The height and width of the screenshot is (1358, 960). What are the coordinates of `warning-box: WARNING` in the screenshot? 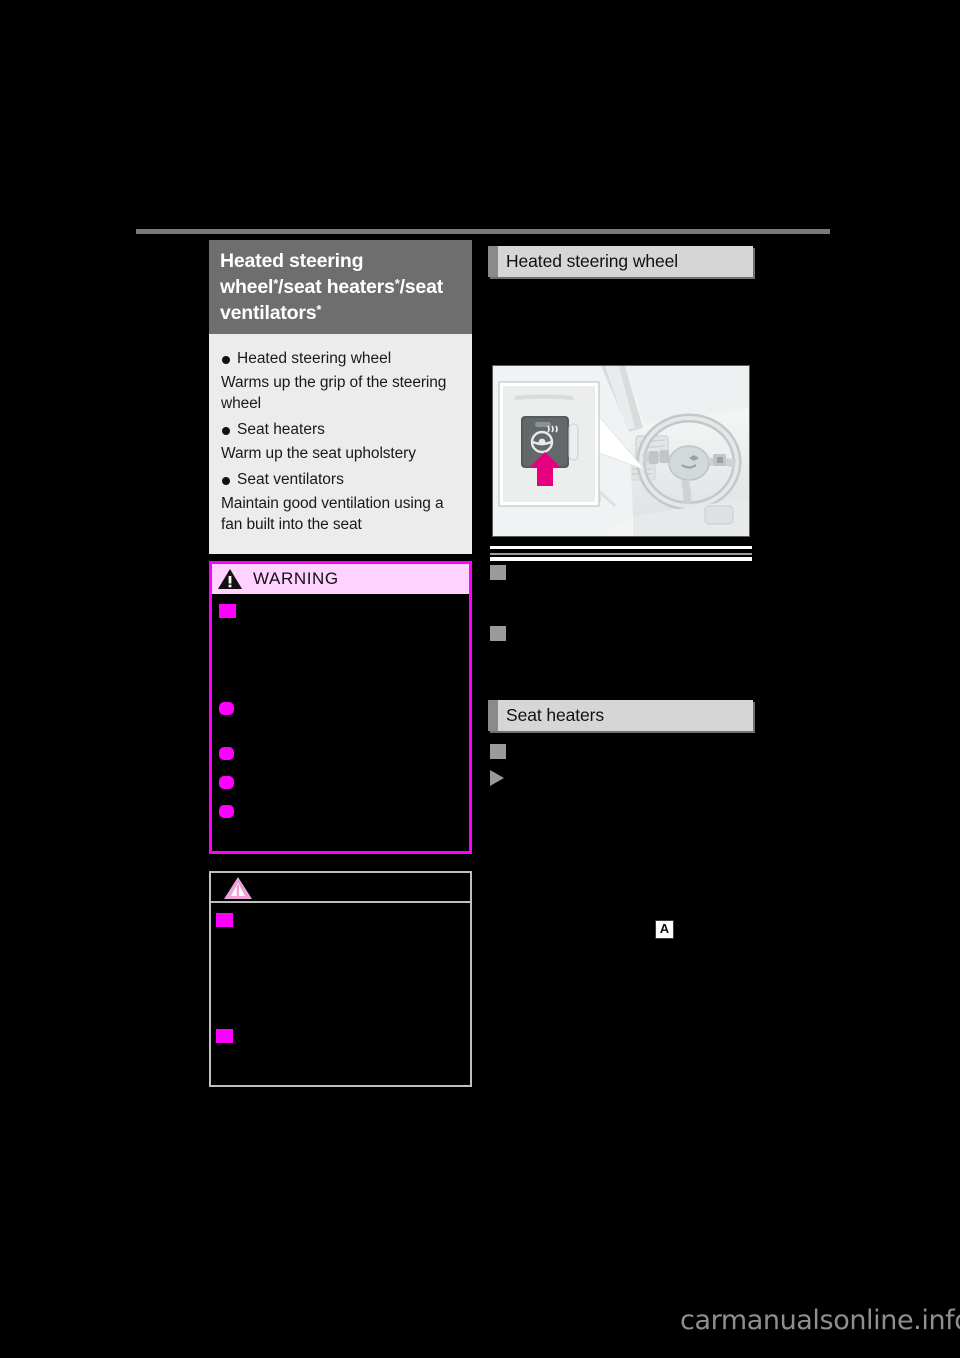 It's located at (340, 707).